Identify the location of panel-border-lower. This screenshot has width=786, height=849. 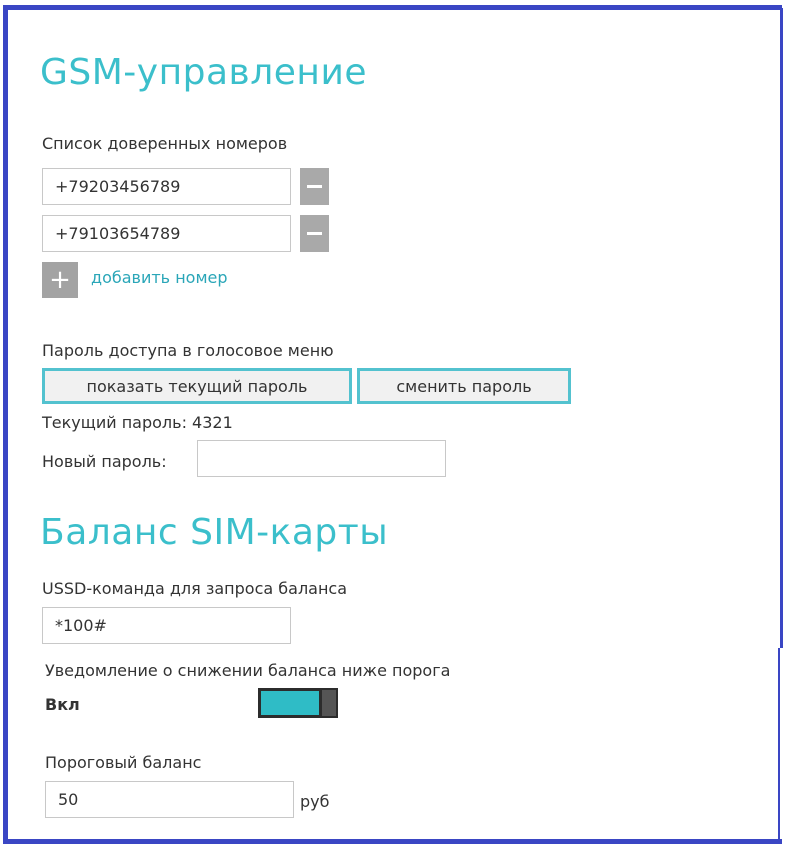
(779, 746).